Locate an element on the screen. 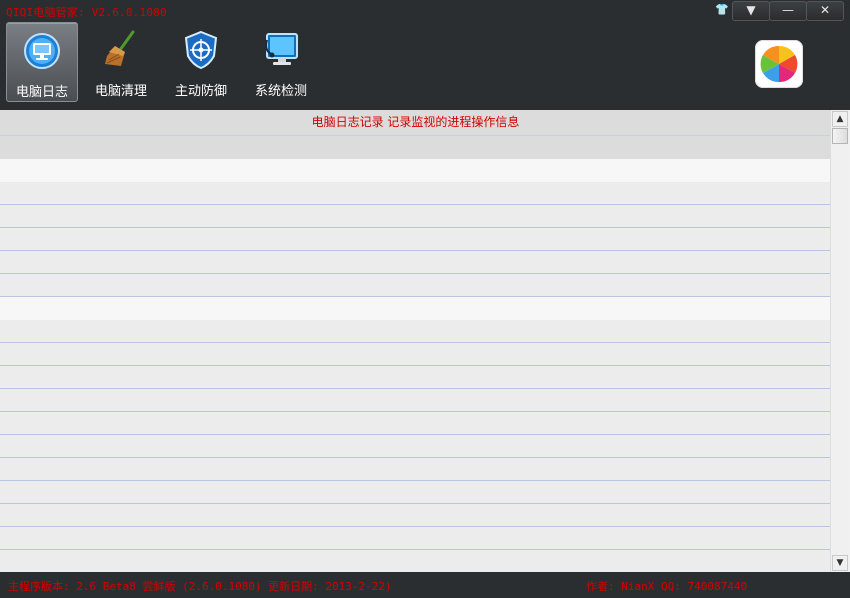 Image resolution: width=850 pixels, height=598 pixels. tool-computer-clean: 电脑清理 is located at coordinates (121, 61).